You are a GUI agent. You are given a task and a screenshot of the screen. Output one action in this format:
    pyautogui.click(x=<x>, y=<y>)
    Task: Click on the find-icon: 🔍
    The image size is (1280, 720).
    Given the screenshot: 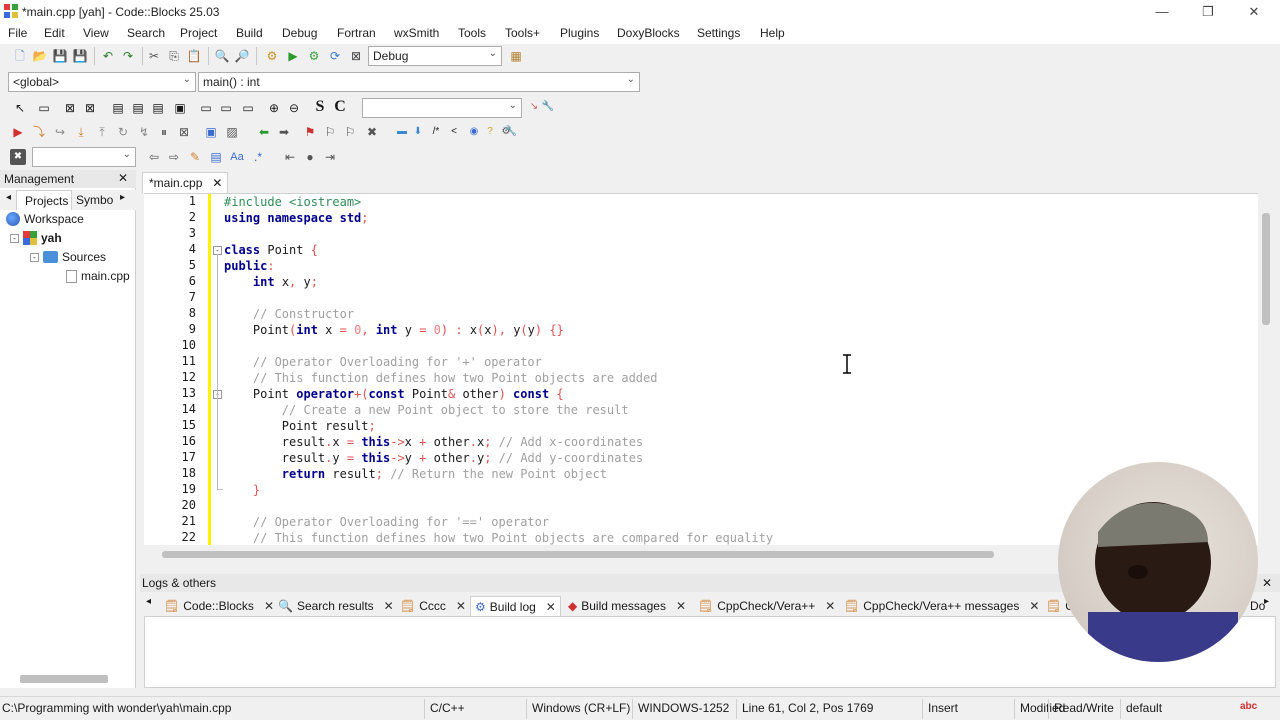 What is the action you would take?
    pyautogui.click(x=222, y=56)
    